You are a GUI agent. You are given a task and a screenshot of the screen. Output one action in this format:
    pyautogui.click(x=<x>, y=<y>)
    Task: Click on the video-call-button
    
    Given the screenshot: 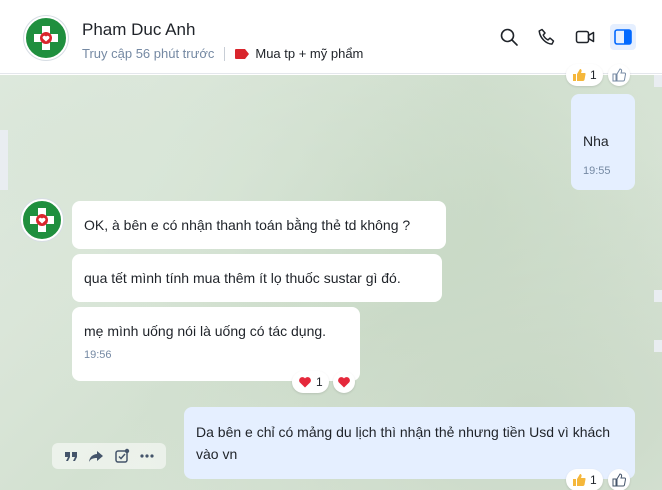 What is the action you would take?
    pyautogui.click(x=585, y=37)
    